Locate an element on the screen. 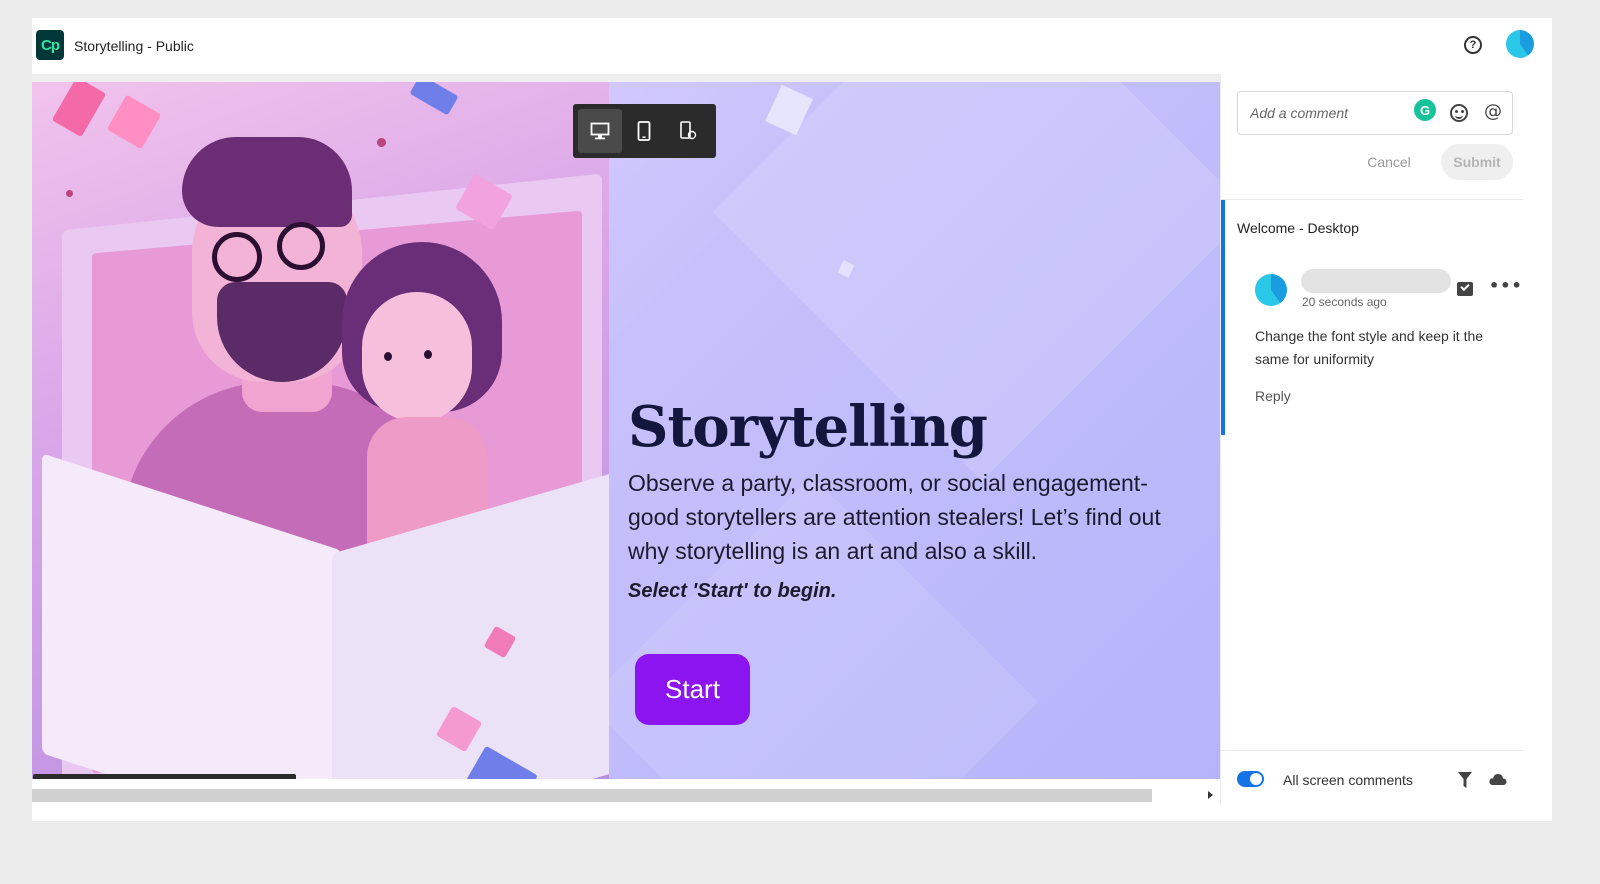  submit-button: Submit is located at coordinates (1477, 162).